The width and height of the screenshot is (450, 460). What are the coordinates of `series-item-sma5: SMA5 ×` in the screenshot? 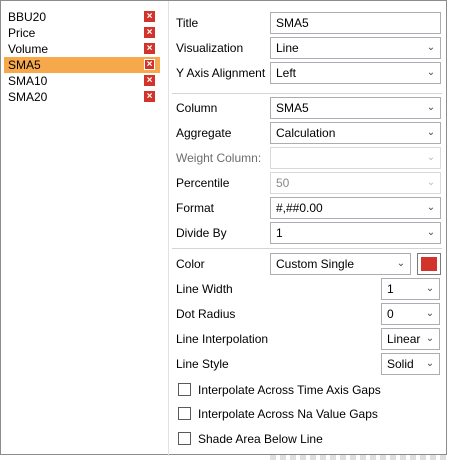 It's located at (82, 65).